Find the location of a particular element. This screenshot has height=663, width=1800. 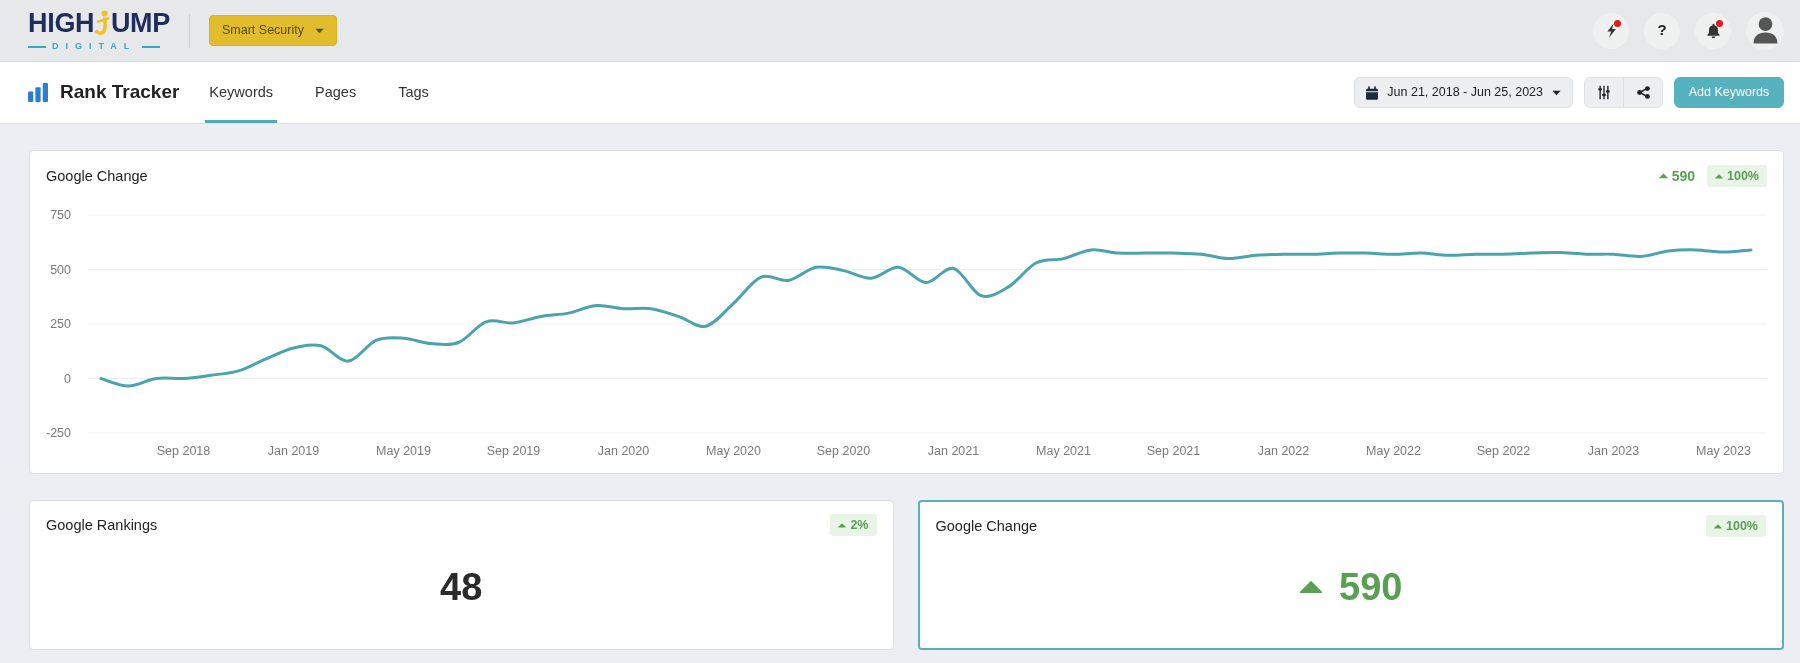

user-menu-button is located at coordinates (1765, 30).